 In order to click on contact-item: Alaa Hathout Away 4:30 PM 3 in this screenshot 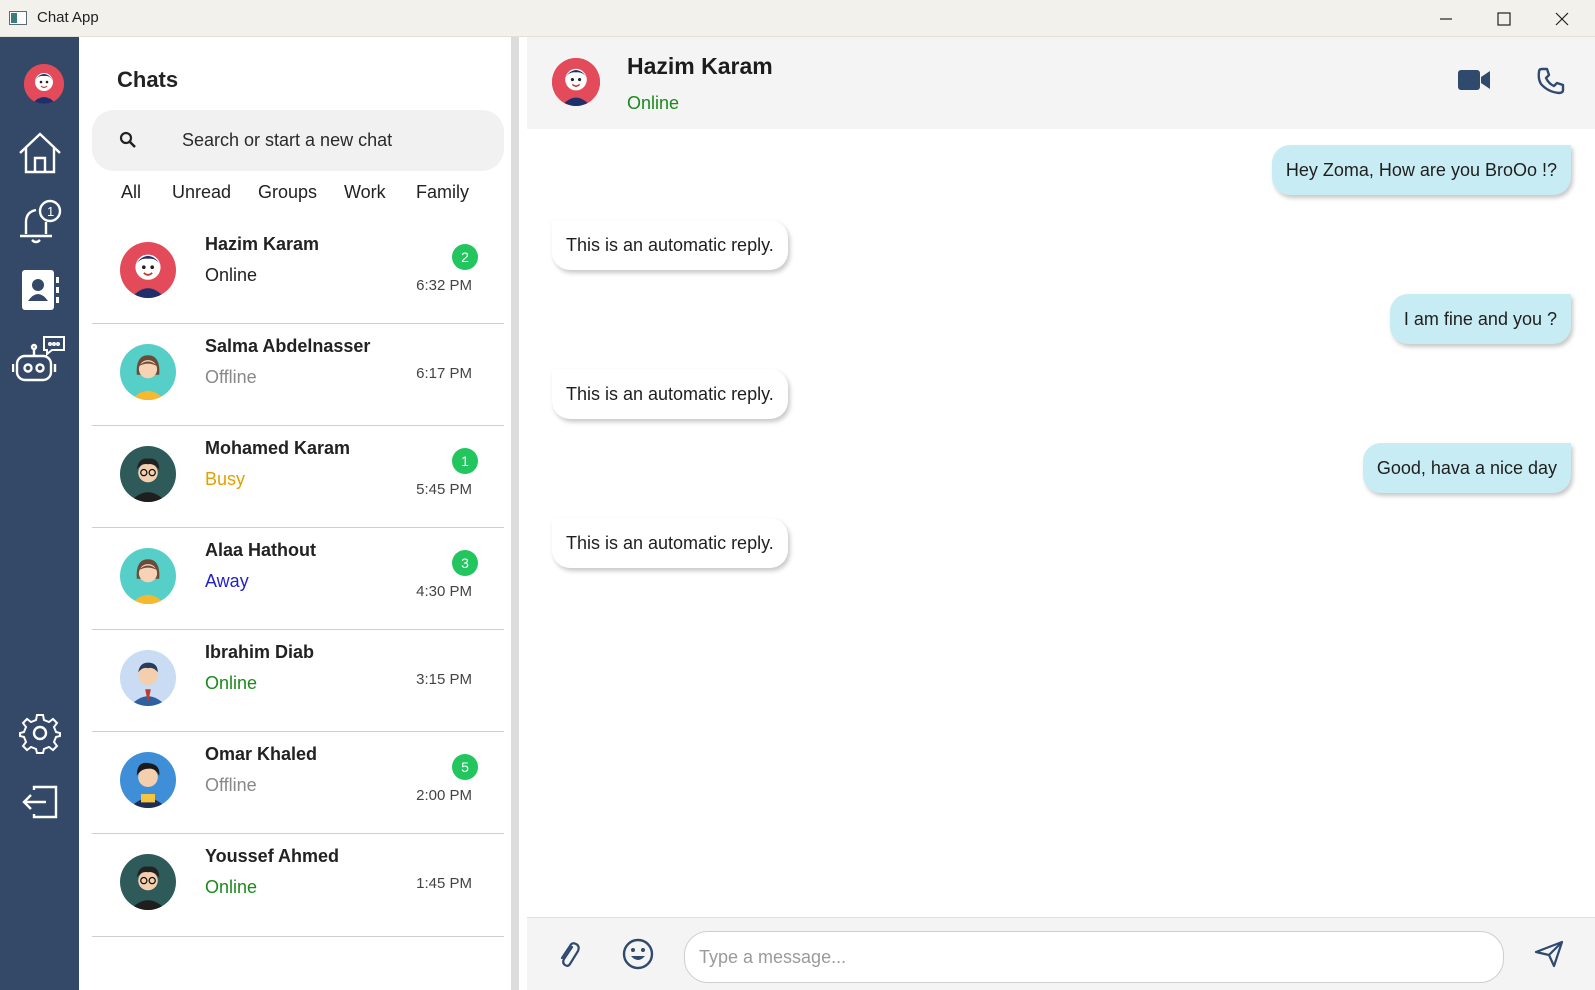, I will do `click(298, 578)`.